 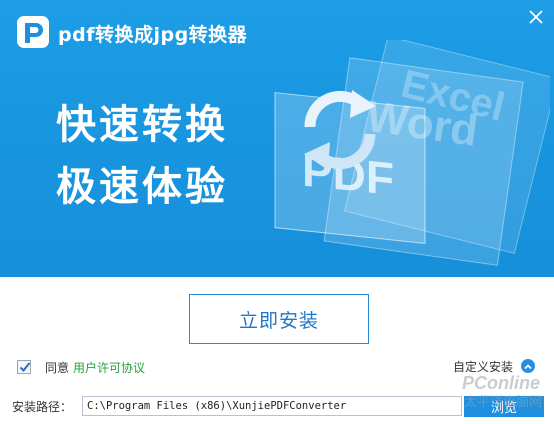 I want to click on checkmark-icon, so click(x=25, y=367).